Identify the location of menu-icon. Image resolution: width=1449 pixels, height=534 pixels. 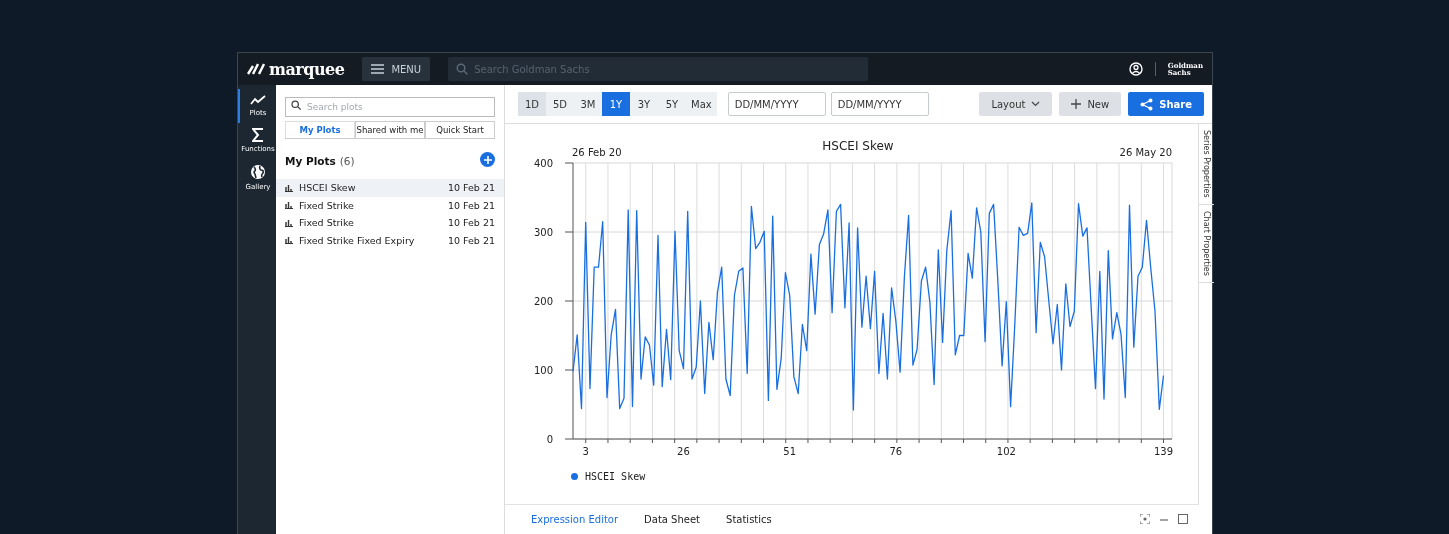
(378, 69).